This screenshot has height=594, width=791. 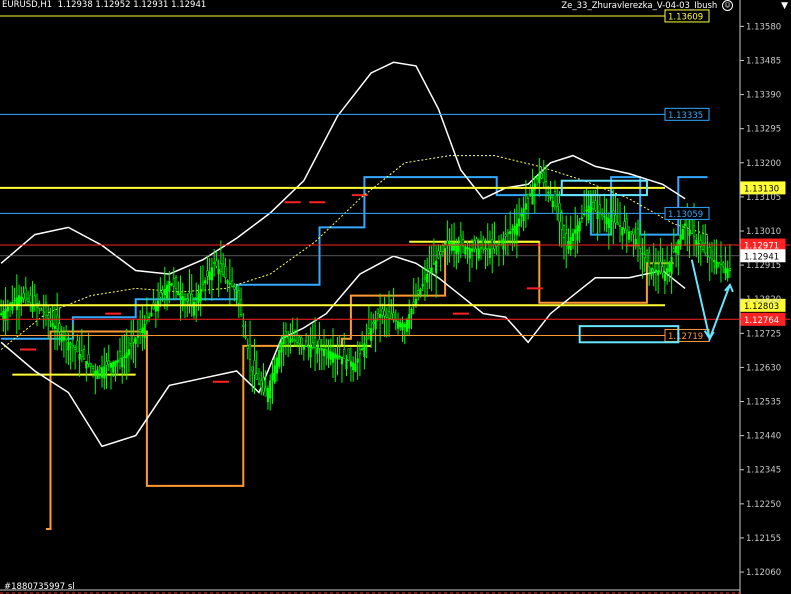 What do you see at coordinates (763, 300) in the screenshot?
I see `y-tick-label-8: 1.12820` at bounding box center [763, 300].